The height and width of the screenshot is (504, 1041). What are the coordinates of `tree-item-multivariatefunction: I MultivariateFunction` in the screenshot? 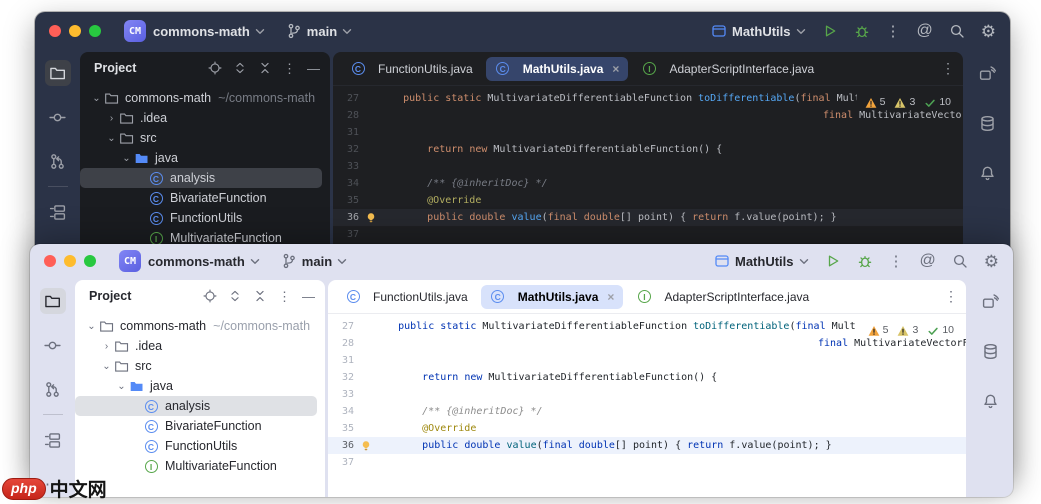 It's located at (196, 466).